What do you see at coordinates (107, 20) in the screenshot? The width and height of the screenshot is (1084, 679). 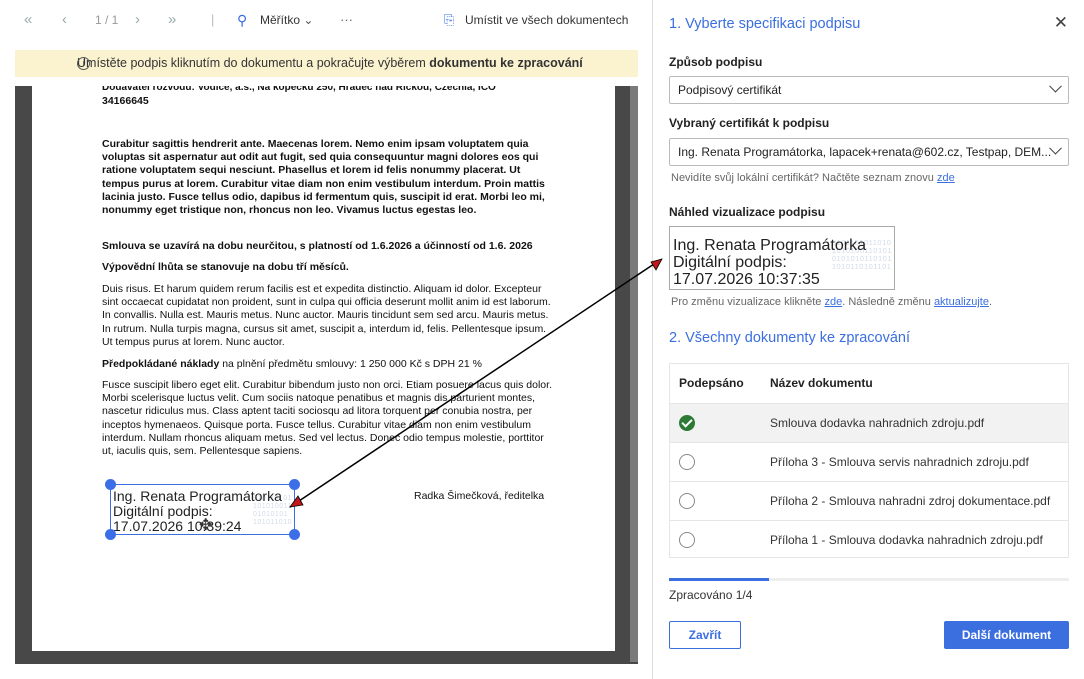 I see `page-indicator: 1 / 1` at bounding box center [107, 20].